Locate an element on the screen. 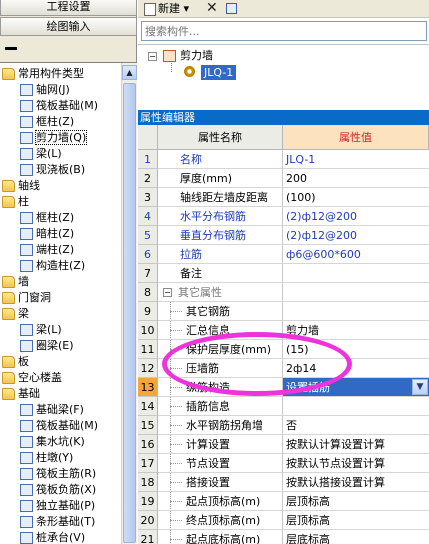 This screenshot has height=544, width=429. dropdown-arrow-icon: ▼ is located at coordinates (420, 387).